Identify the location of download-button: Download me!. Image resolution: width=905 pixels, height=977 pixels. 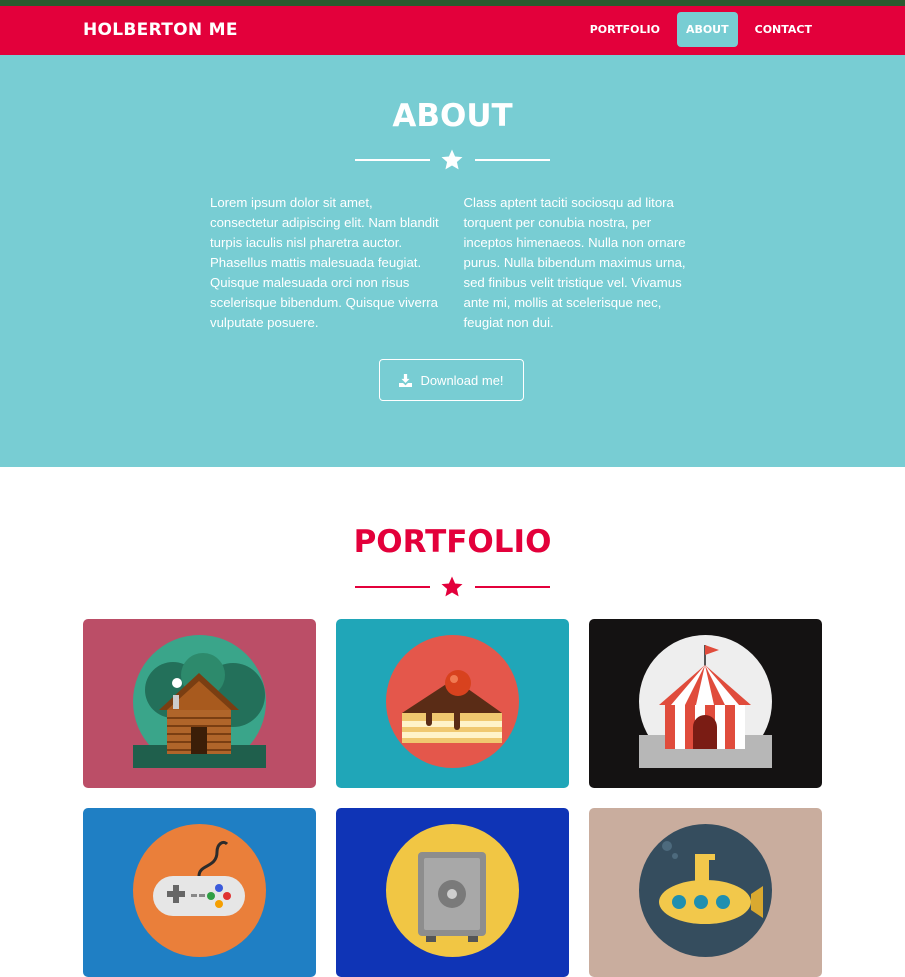
(451, 380).